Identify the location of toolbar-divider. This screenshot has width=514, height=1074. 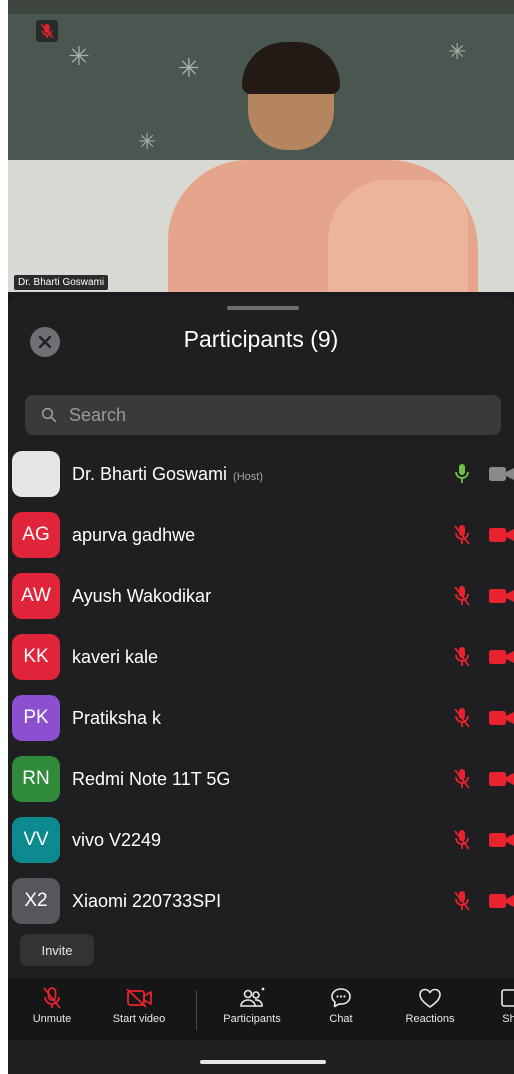
(196, 1010).